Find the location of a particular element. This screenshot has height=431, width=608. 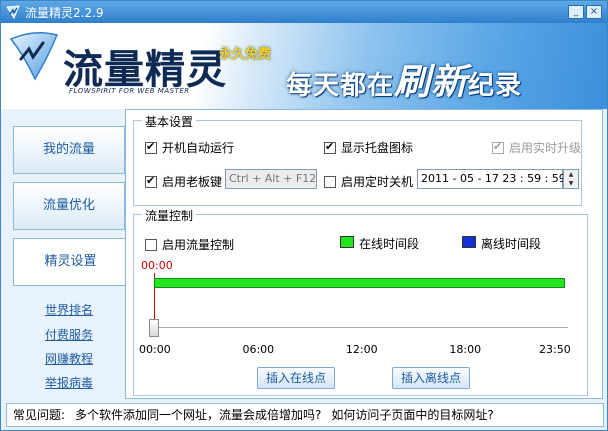

faq-question-1: 多个软件添加同一个网址，流量会成倍增加吗? is located at coordinates (198, 415).